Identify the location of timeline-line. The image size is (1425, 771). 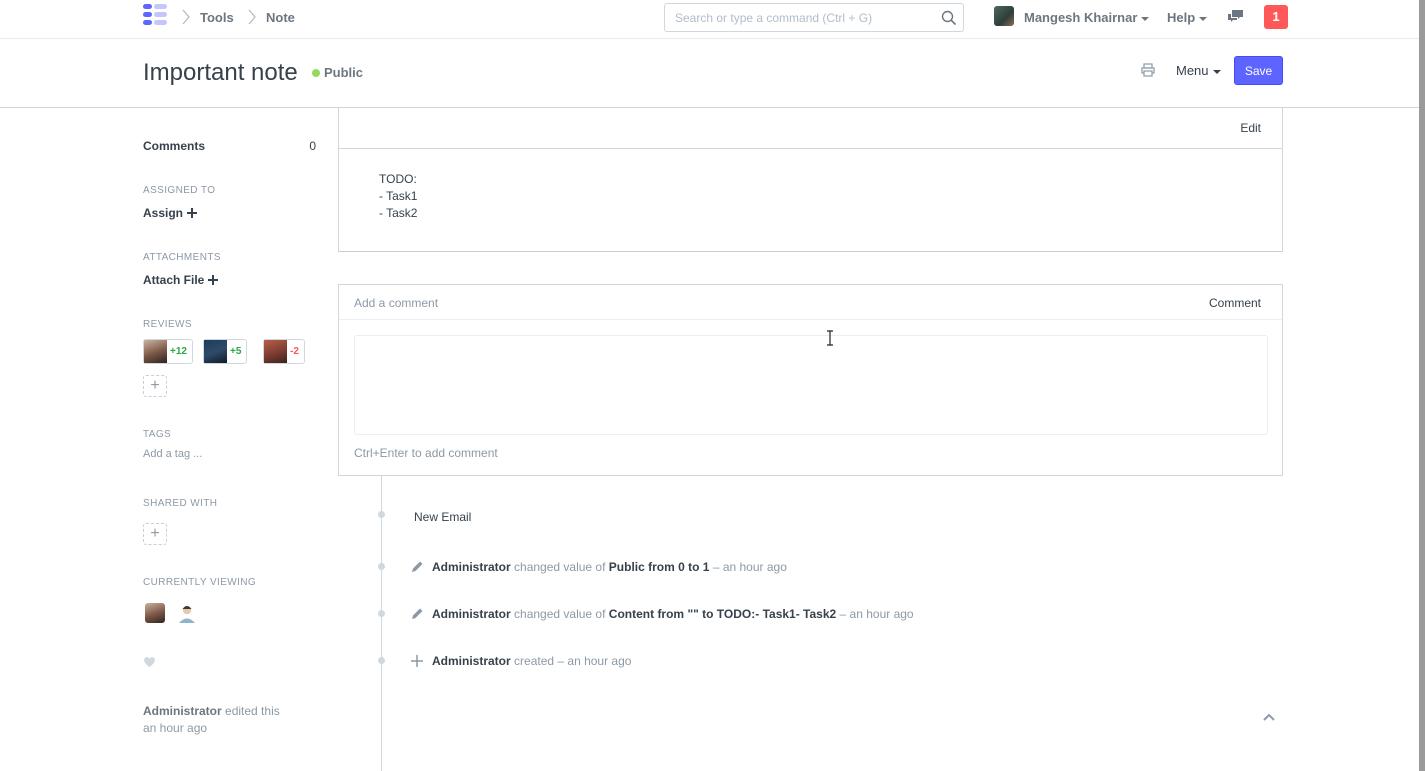
(381, 623).